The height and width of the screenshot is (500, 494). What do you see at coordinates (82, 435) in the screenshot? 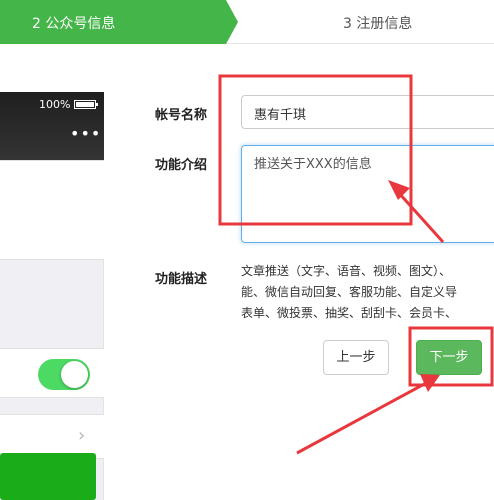
I see `chevron-right-icon: ›` at bounding box center [82, 435].